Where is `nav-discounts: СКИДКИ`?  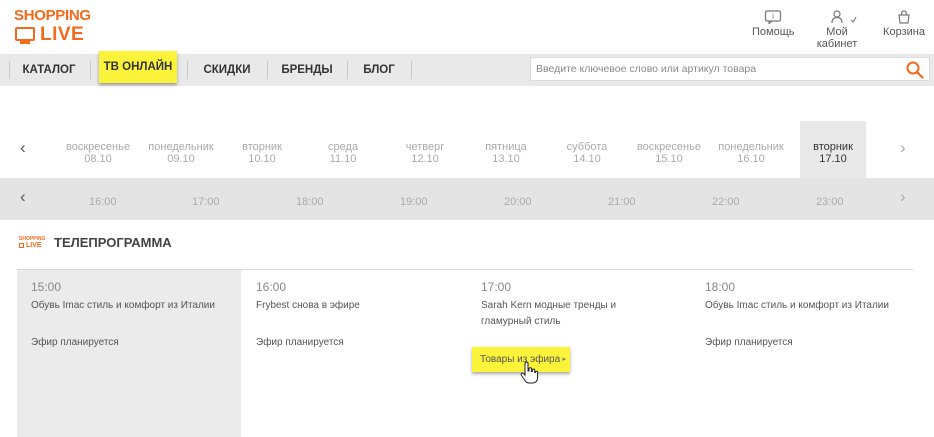 nav-discounts: СКИДКИ is located at coordinates (227, 70).